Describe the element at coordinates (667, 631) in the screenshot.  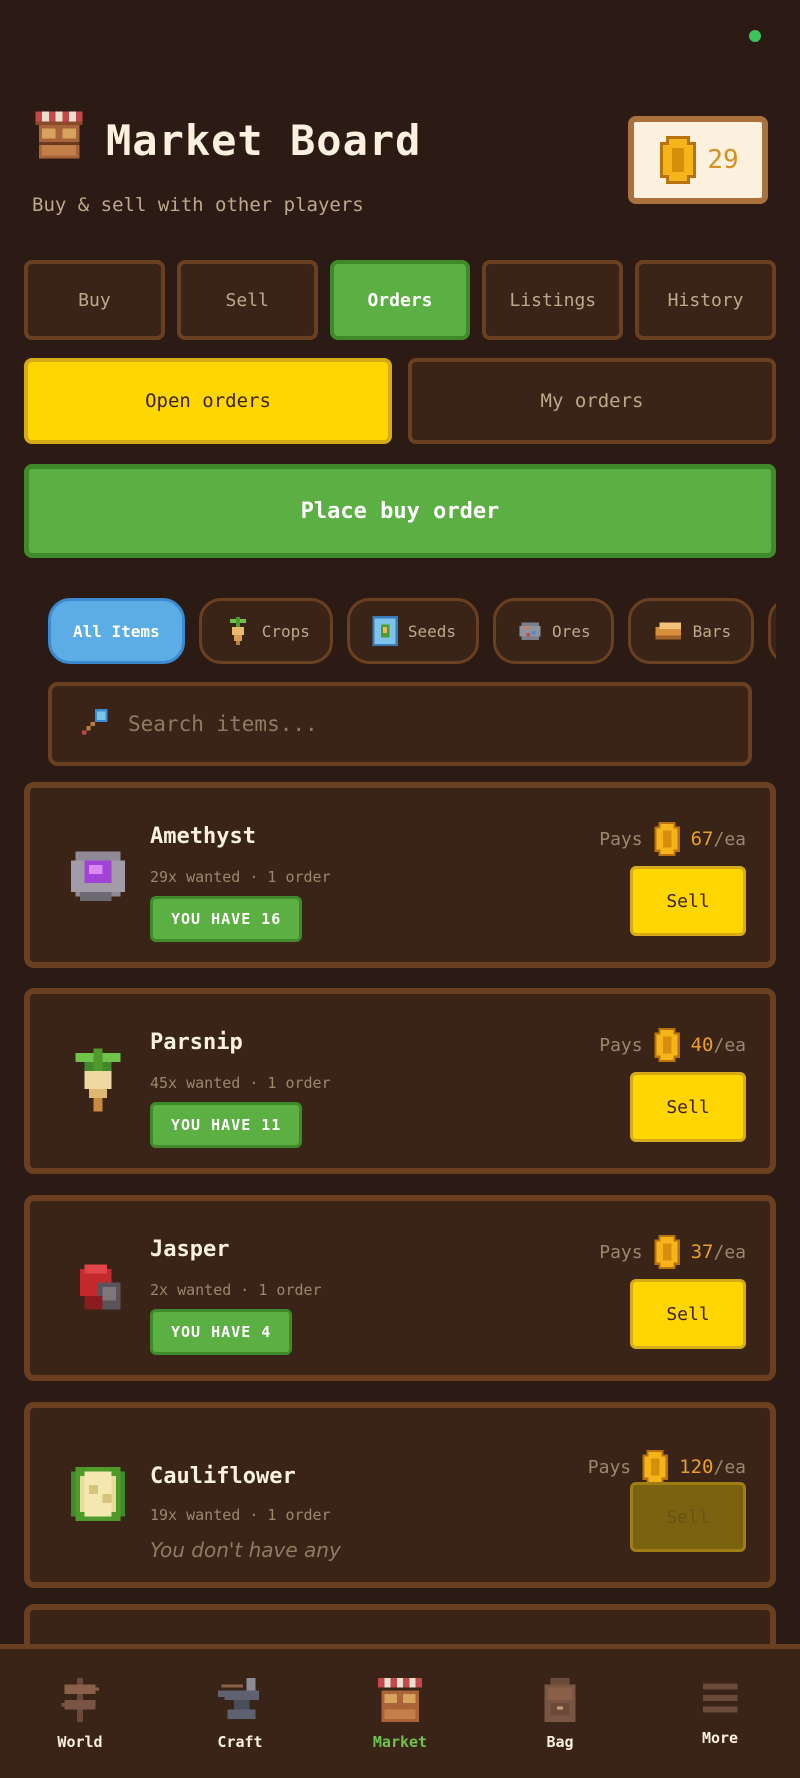
I see `bar-icon` at that location.